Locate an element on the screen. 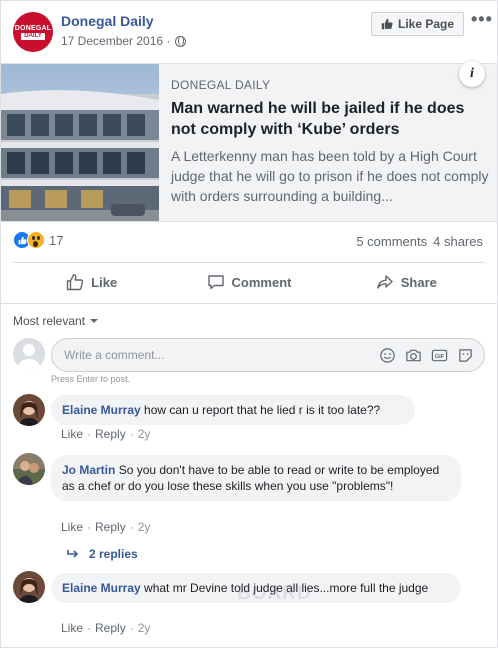  reply-arrow-icon is located at coordinates (73, 554).